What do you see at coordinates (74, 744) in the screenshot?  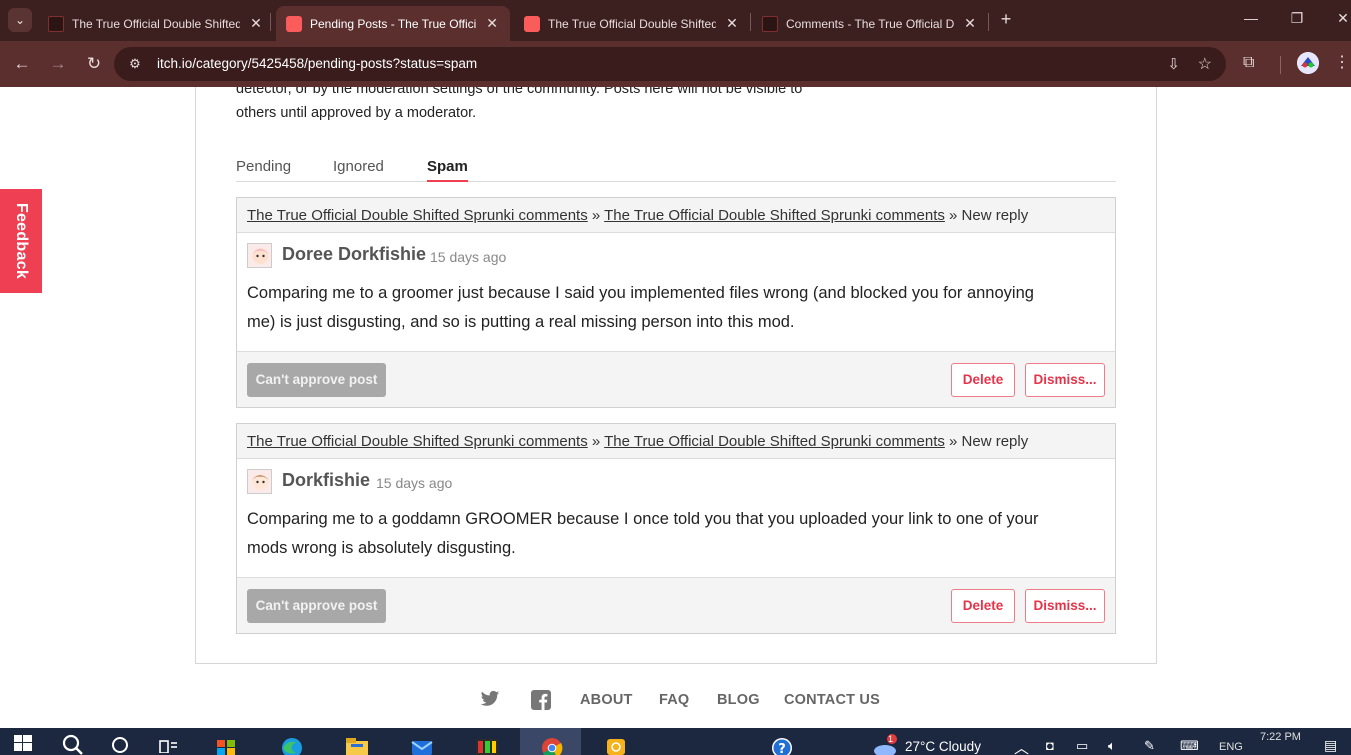 I see `search-icon` at bounding box center [74, 744].